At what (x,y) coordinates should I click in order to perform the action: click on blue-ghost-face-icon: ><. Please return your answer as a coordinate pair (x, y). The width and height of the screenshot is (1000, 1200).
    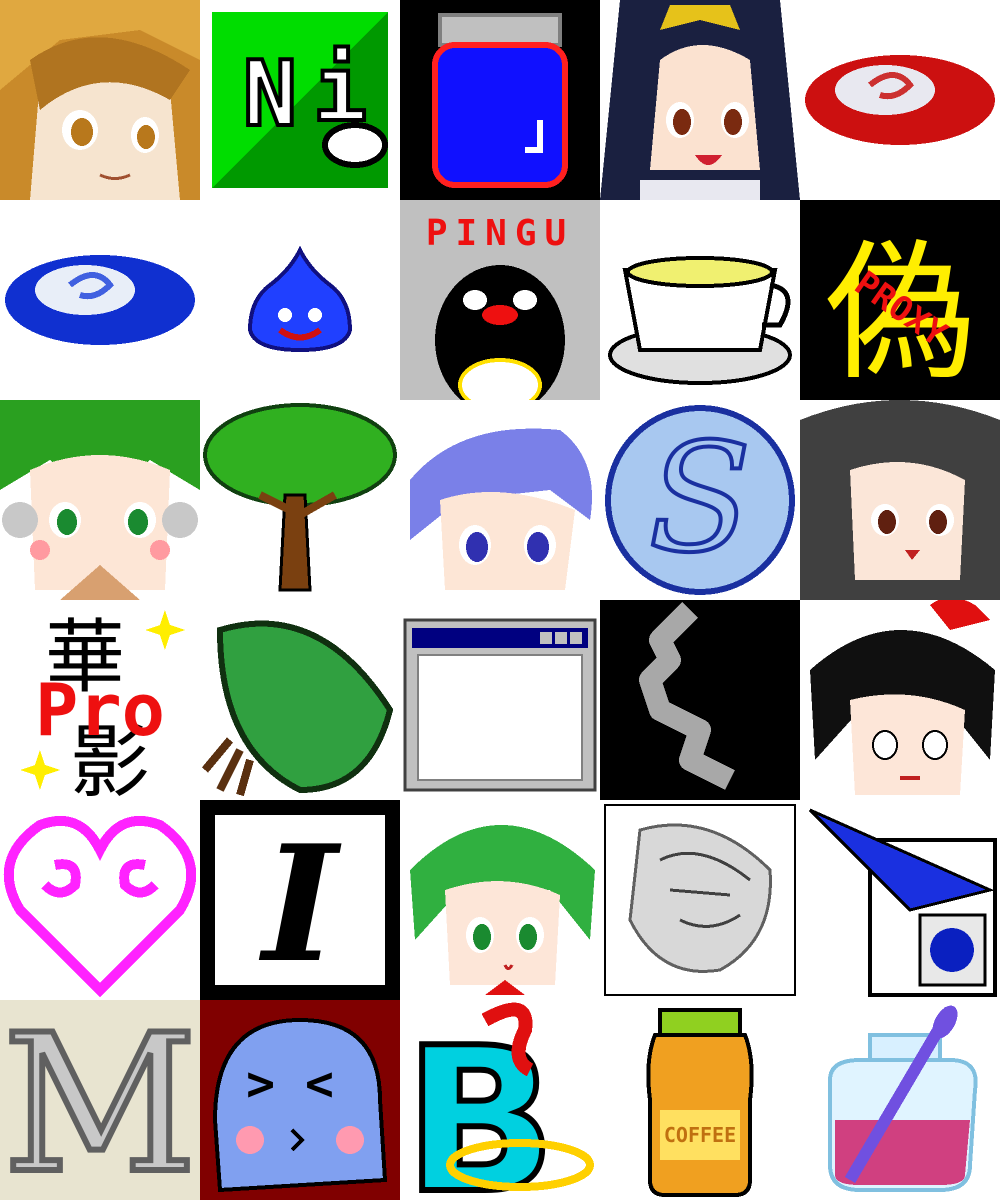
    Looking at the image, I should click on (300, 1100).